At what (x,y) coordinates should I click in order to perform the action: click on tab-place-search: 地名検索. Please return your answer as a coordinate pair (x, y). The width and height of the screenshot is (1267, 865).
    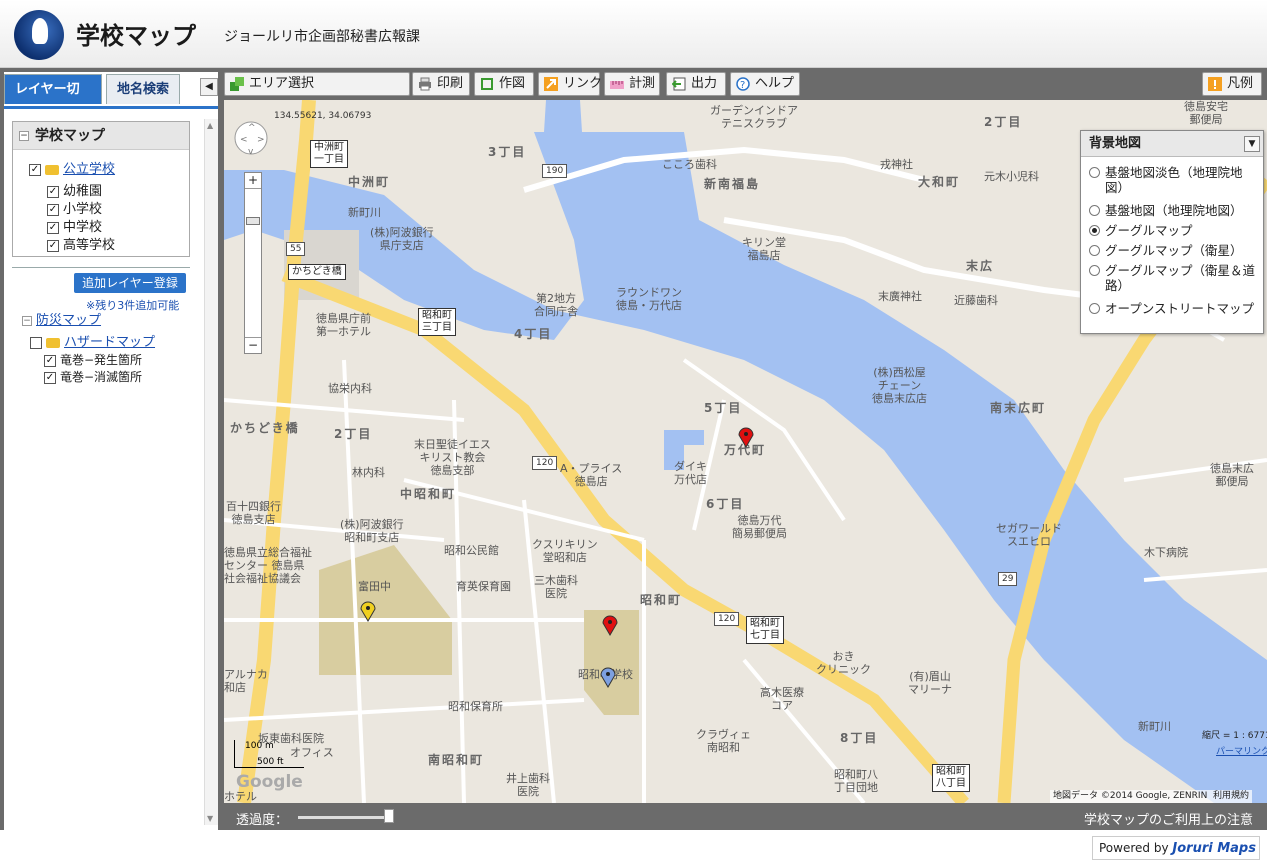
    Looking at the image, I should click on (143, 89).